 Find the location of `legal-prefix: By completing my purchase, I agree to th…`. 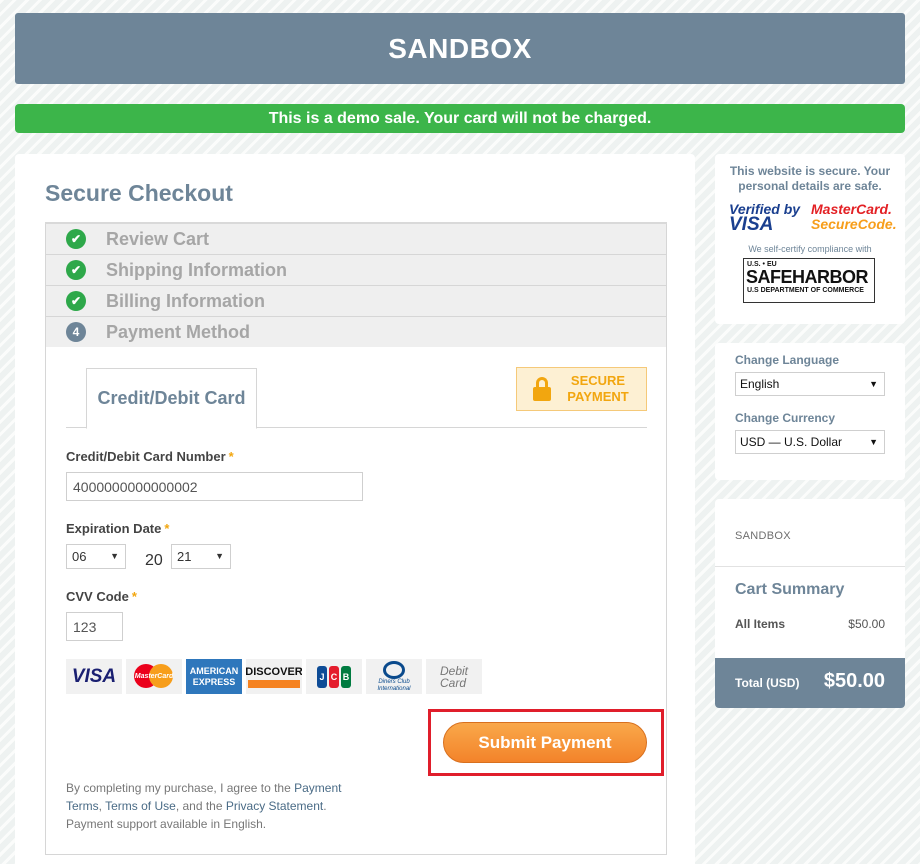

legal-prefix: By completing my purchase, I agree to th… is located at coordinates (180, 788).